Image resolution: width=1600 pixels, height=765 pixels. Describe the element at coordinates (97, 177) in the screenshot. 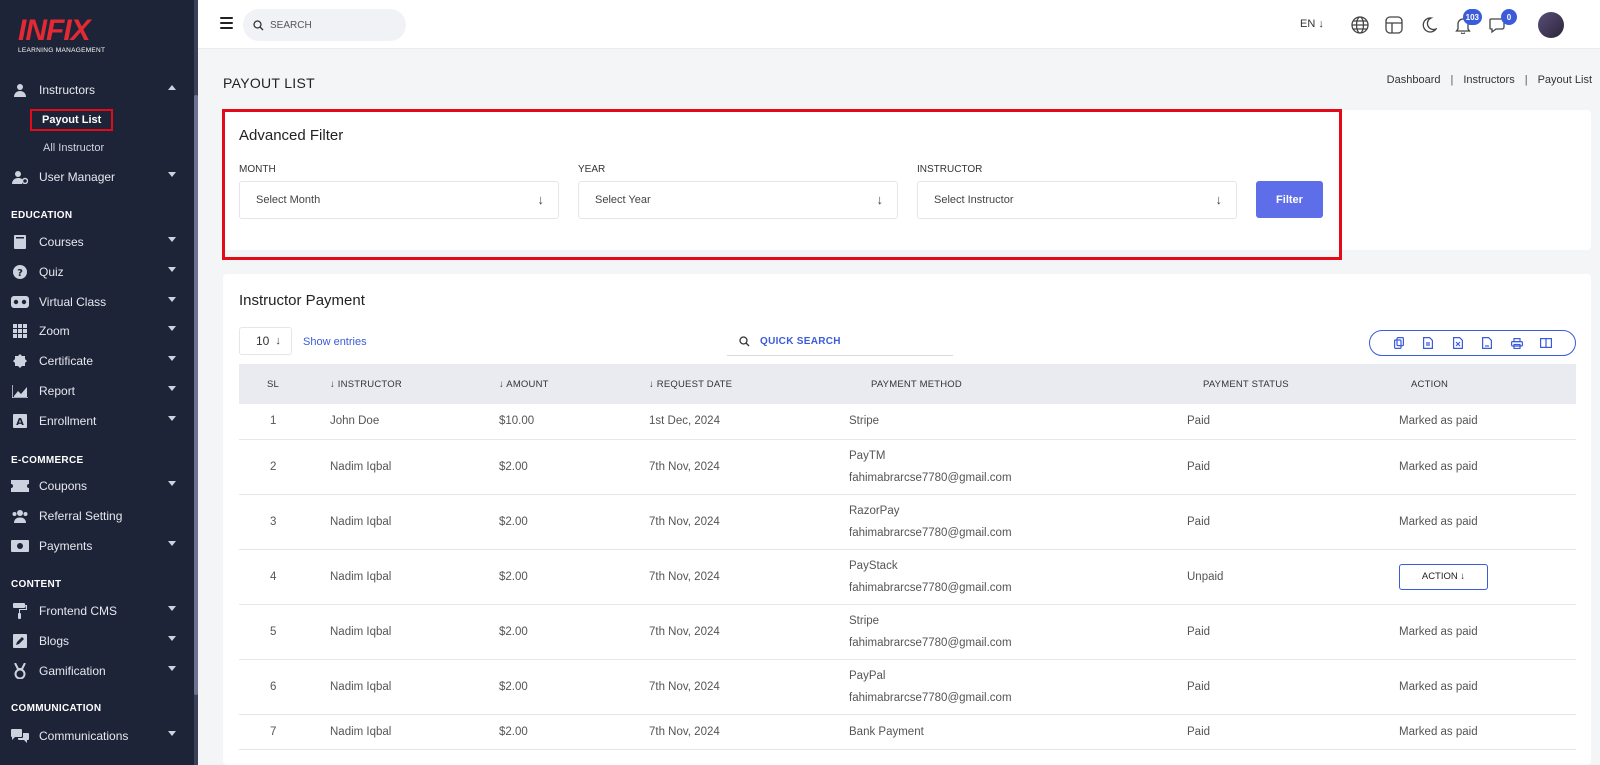

I see `sidebar-item-user-manager: User Manager` at that location.